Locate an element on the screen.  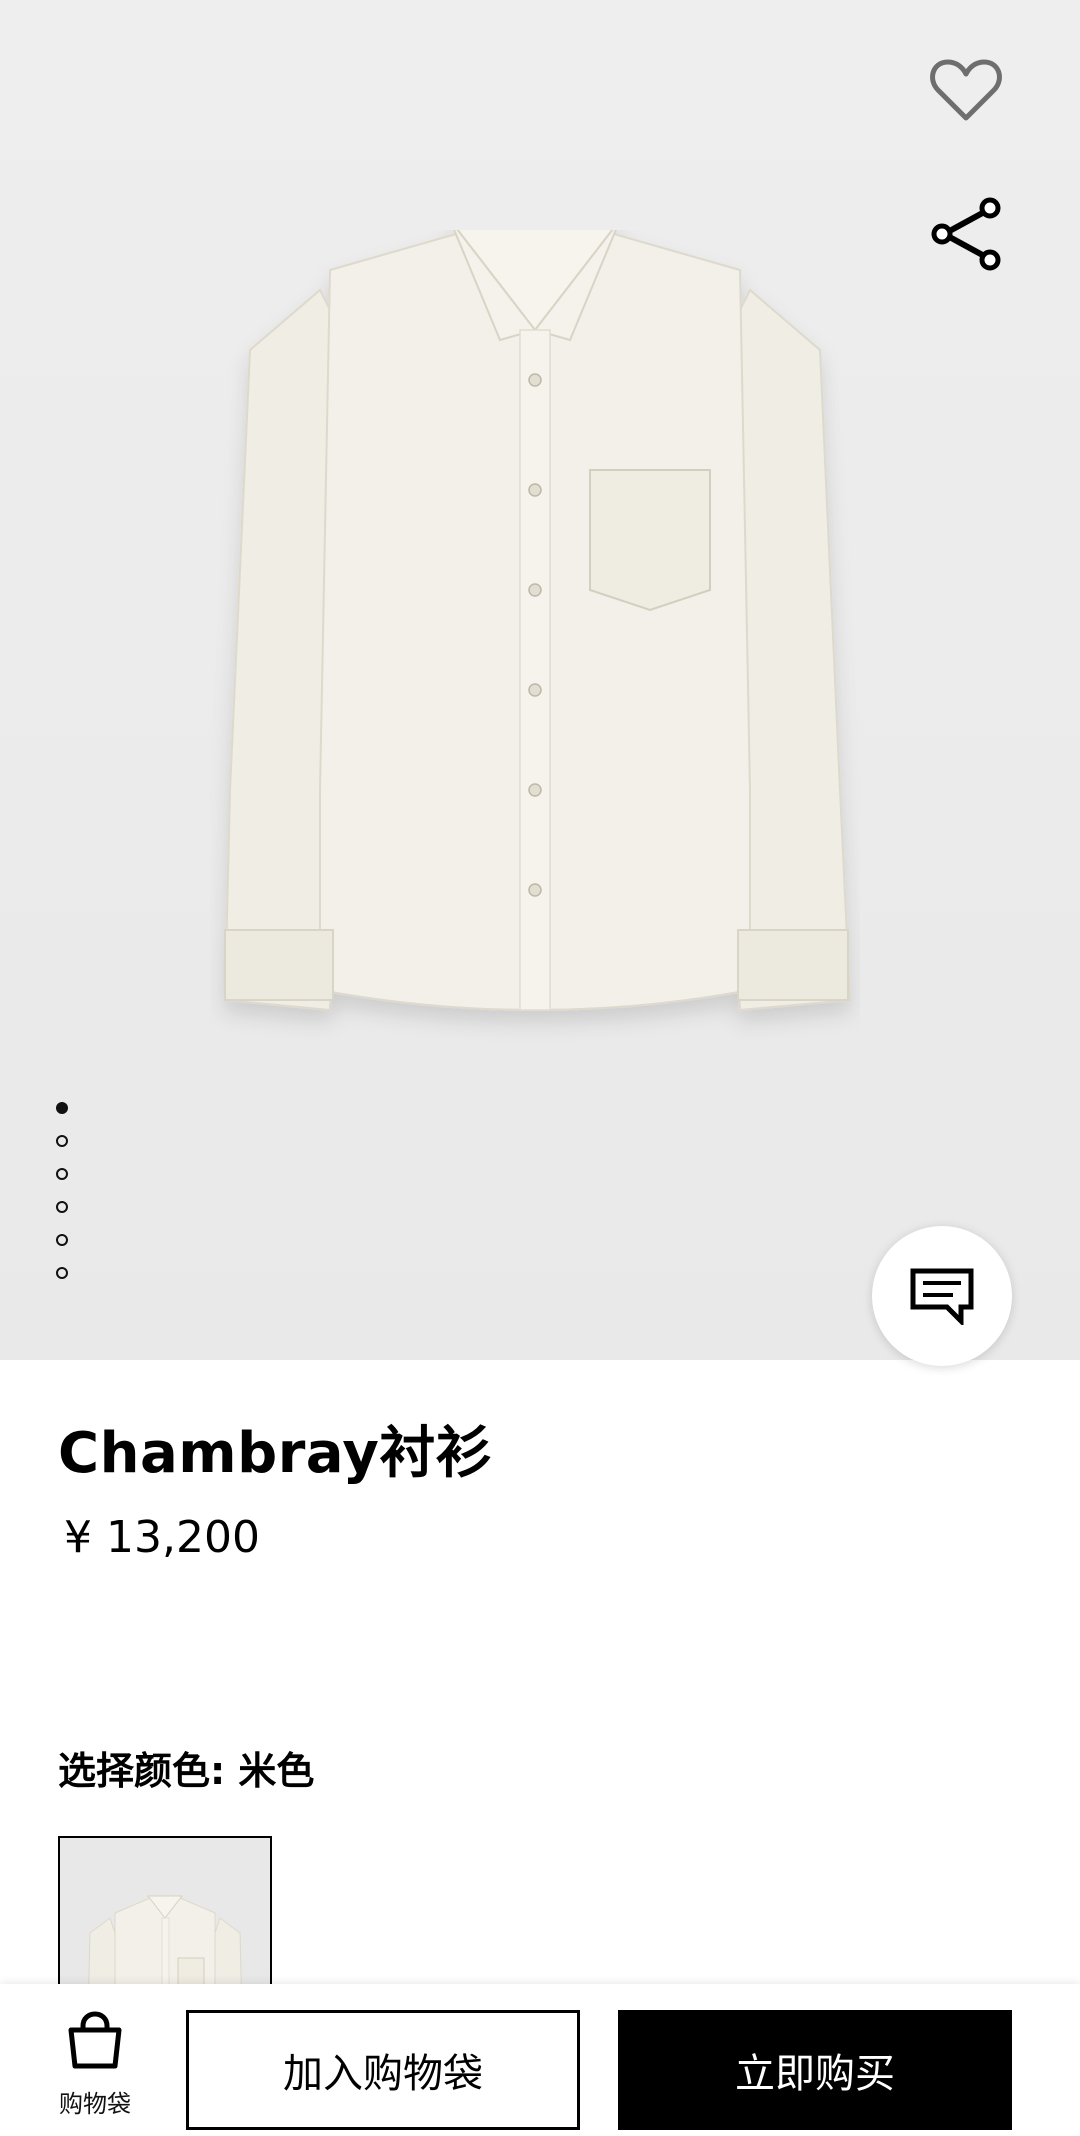
bottom-action-bar: 购物袋 加入购物袋 立即购买 is located at coordinates (540, 2060).